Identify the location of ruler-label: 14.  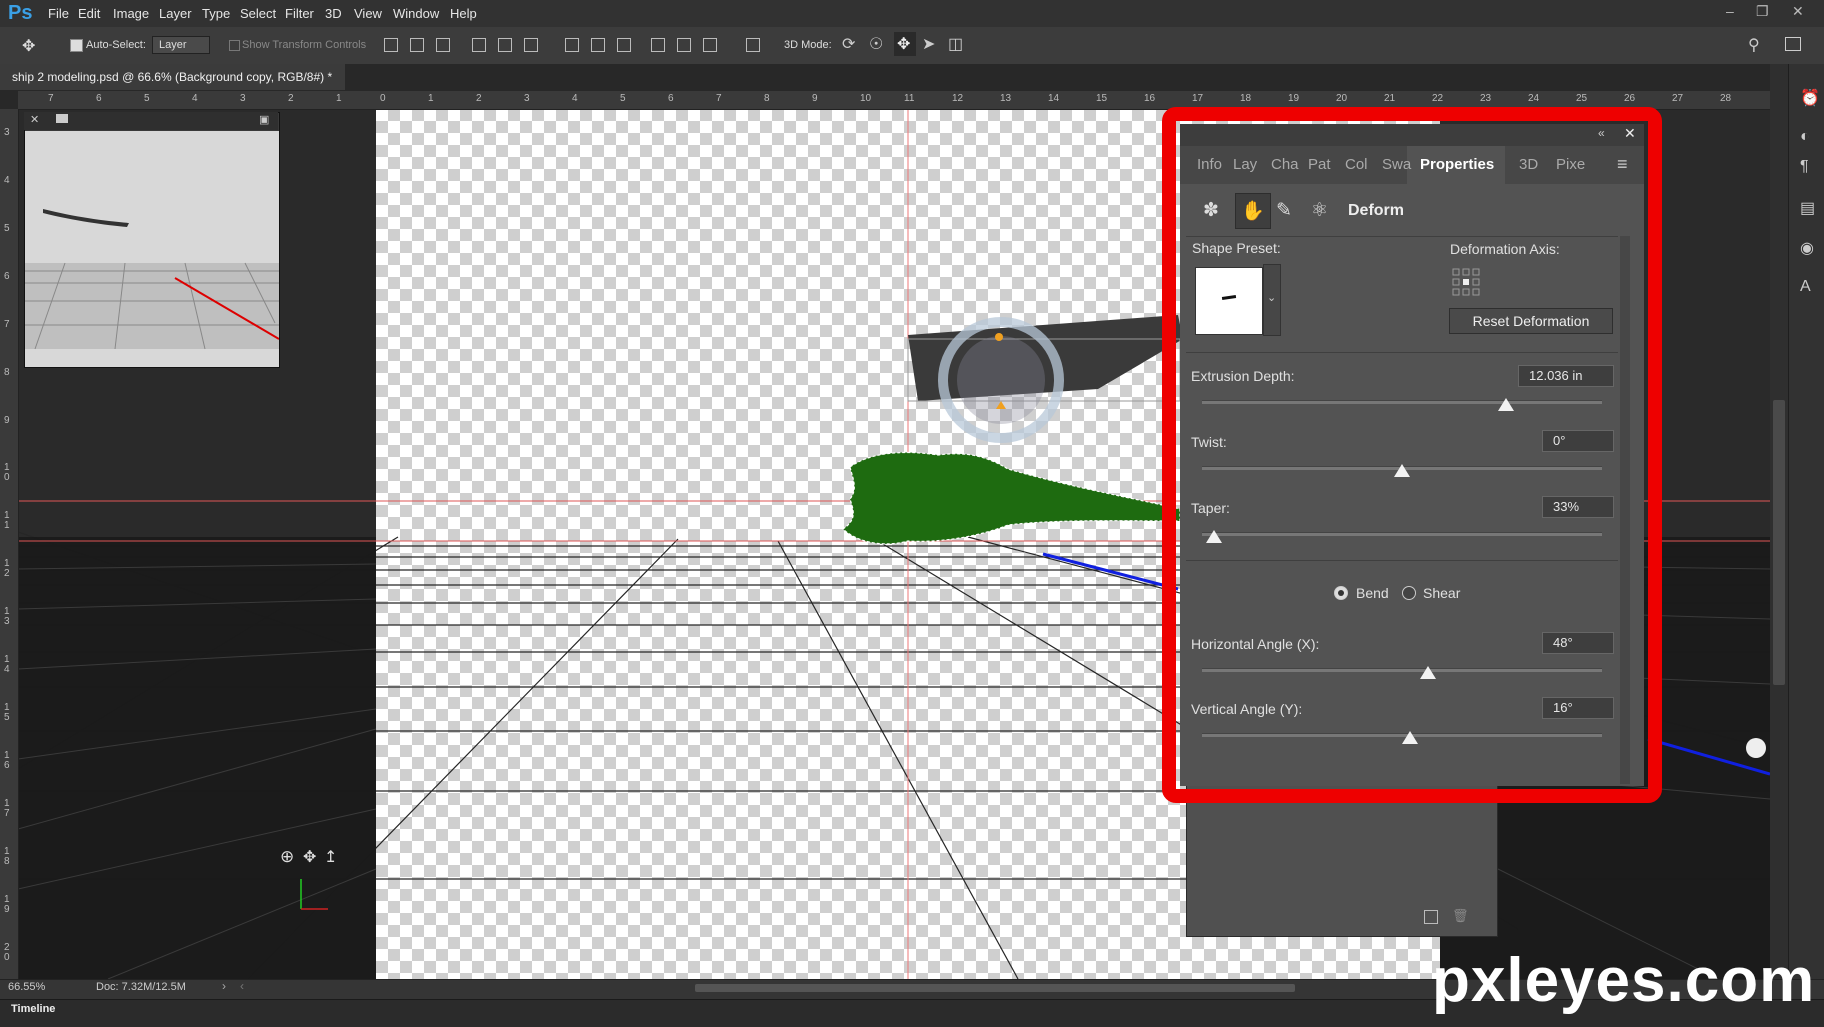
(1054, 98).